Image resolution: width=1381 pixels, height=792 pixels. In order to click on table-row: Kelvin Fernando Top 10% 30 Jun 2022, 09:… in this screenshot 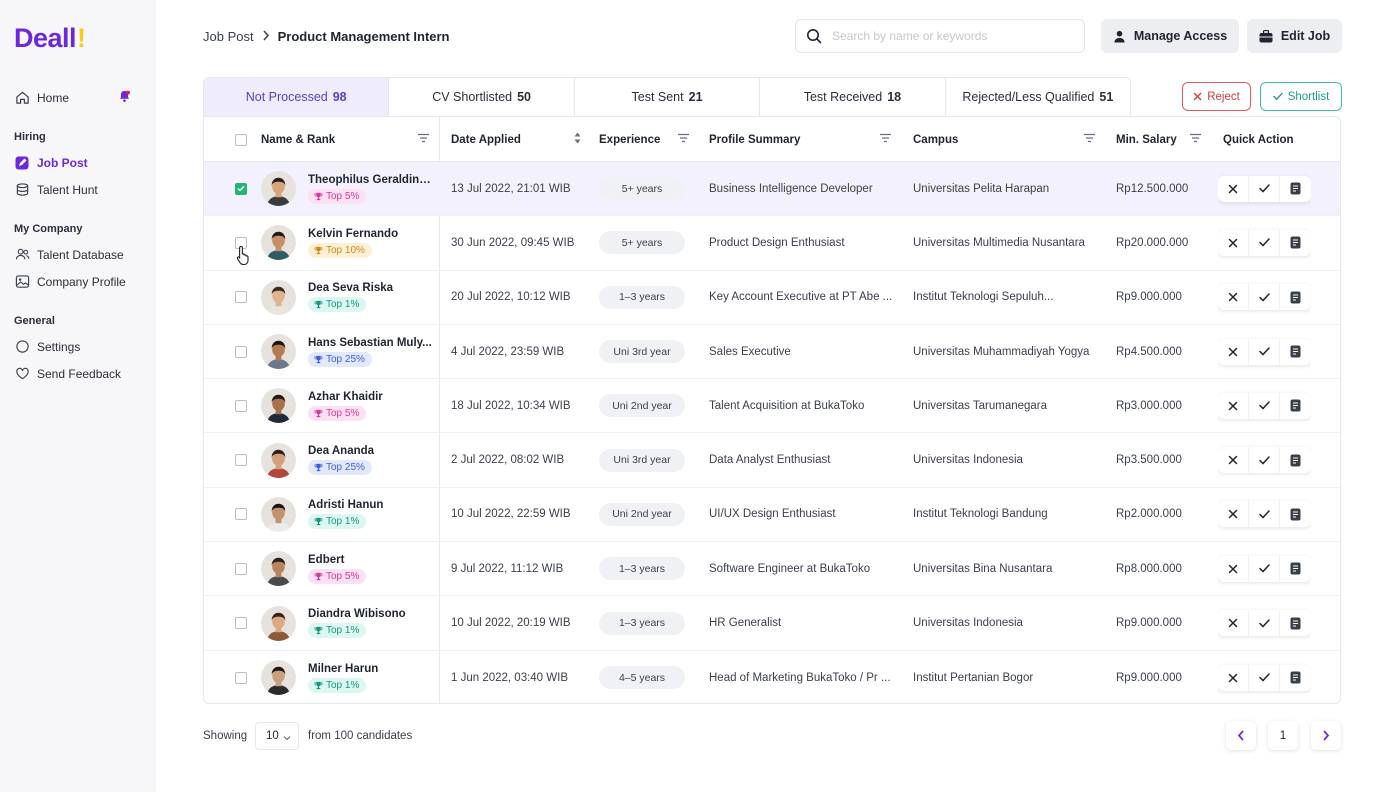, I will do `click(772, 243)`.